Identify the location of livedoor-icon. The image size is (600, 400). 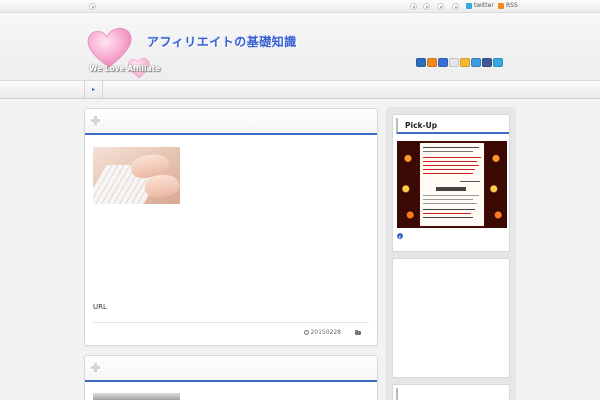
(465, 62).